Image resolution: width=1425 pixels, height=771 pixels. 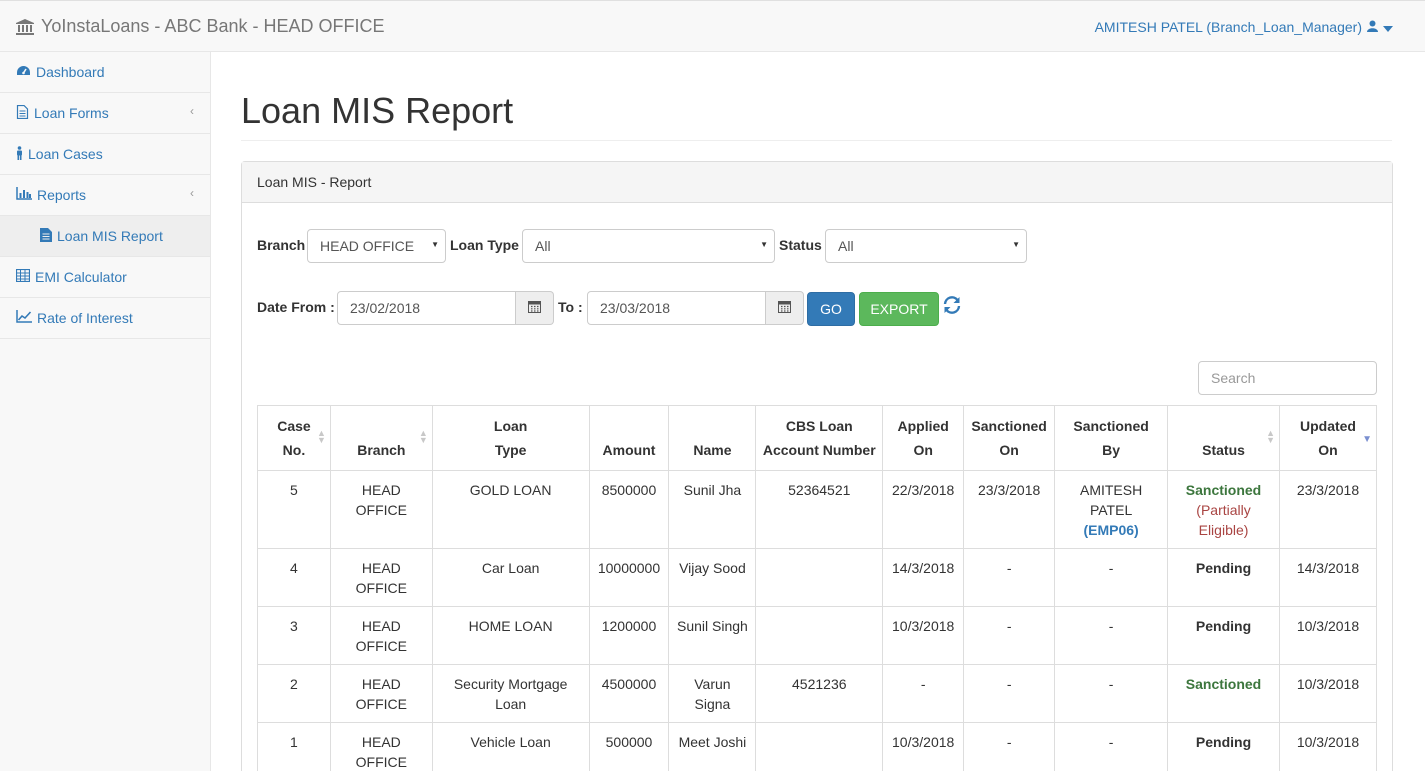 I want to click on header-line-1: CBS Loan, so click(x=819, y=426).